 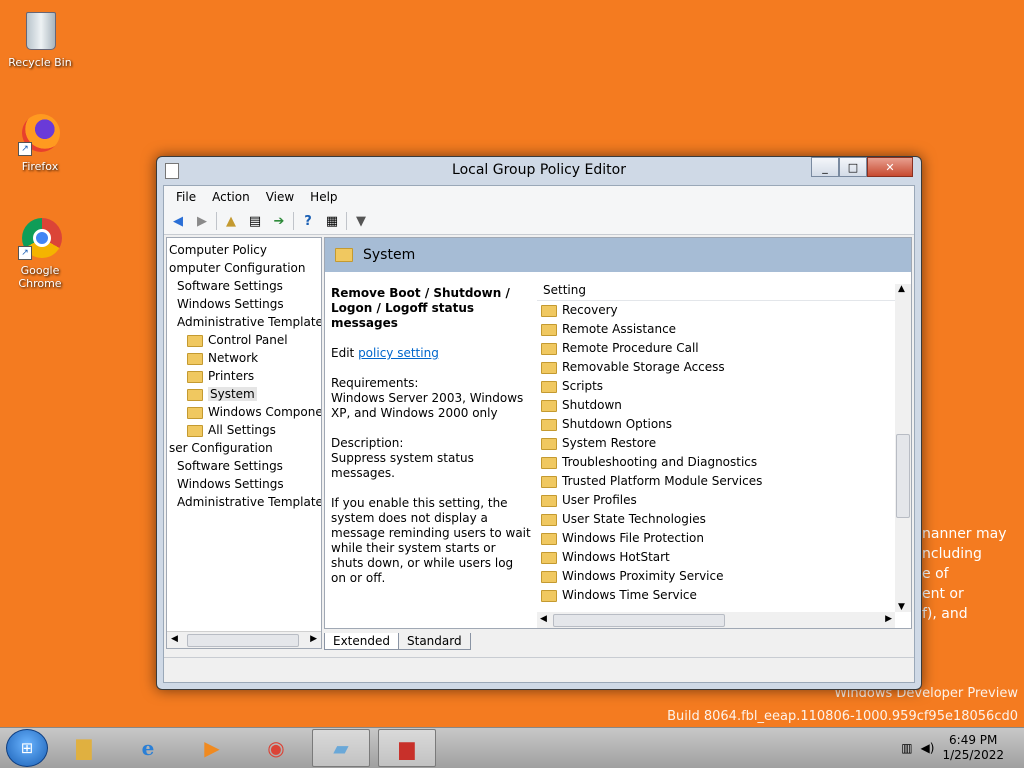 What do you see at coordinates (345, 353) in the screenshot?
I see `edit-label: Edit` at bounding box center [345, 353].